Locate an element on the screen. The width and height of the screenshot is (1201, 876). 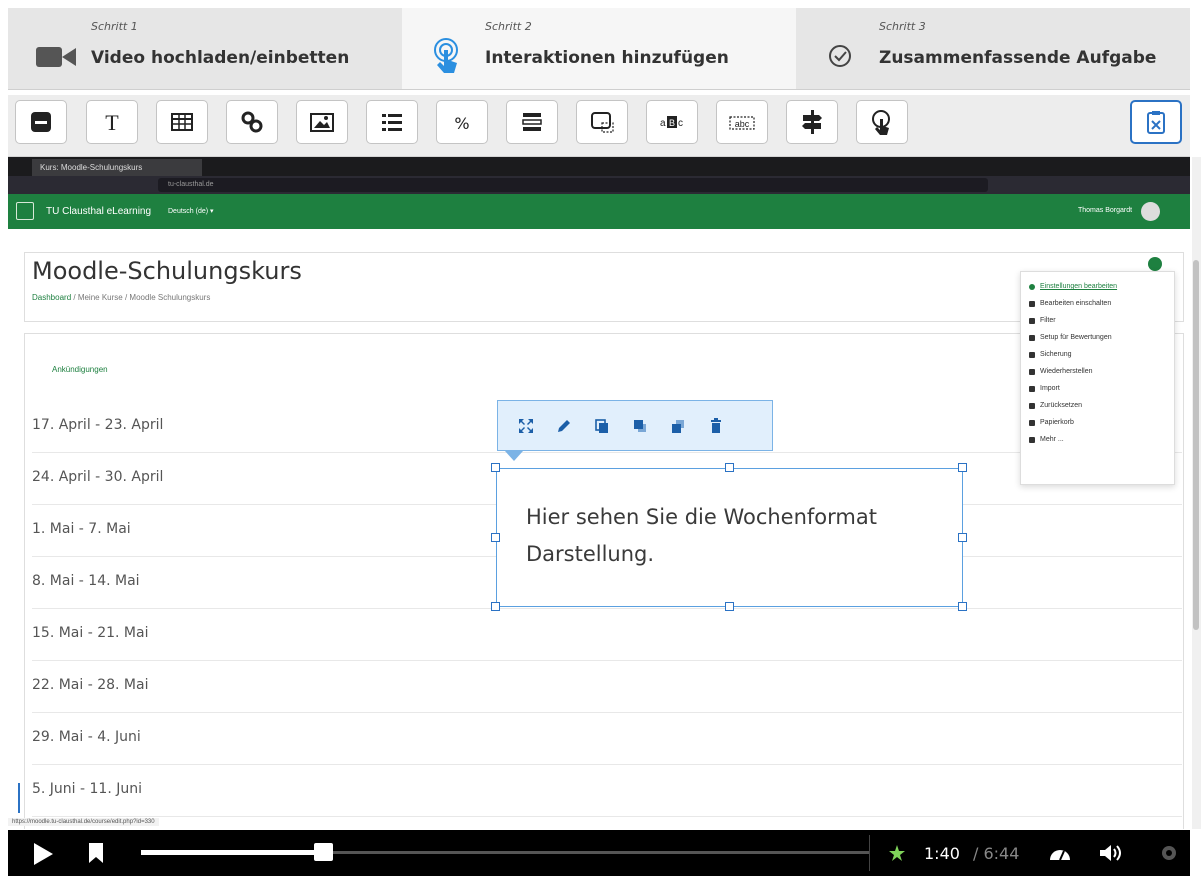
site-name: TU Clausthal eLearning is located at coordinates (99, 211).